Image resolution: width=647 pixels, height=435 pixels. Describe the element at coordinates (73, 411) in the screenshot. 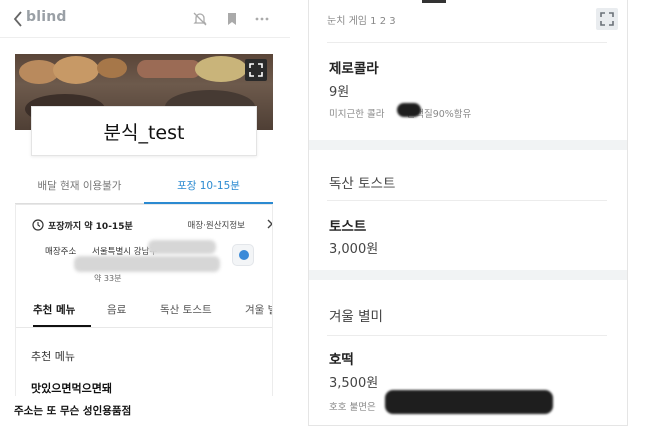

I see `image-caption: 주소는 또 무슨 성인용품점` at that location.